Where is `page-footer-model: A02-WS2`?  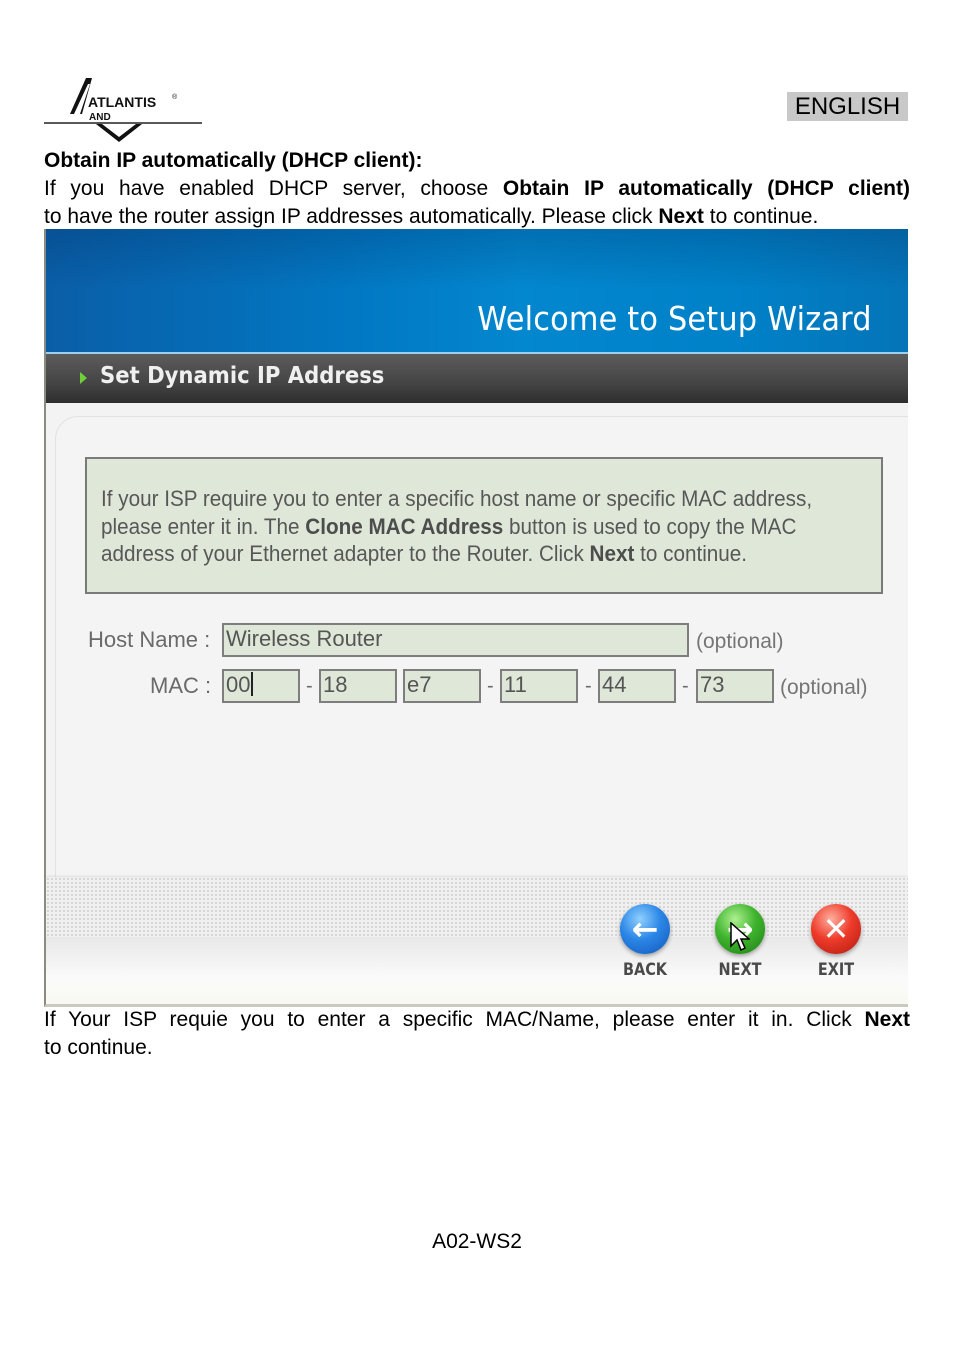
page-footer-model: A02-WS2 is located at coordinates (477, 1241).